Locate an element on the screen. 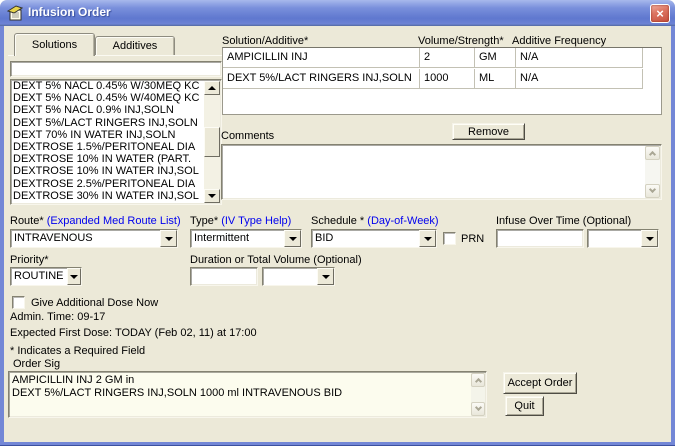 Image resolution: width=675 pixels, height=446 pixels. order-sig-line: AMPICILLIN INJ 2 GM in is located at coordinates (73, 380).